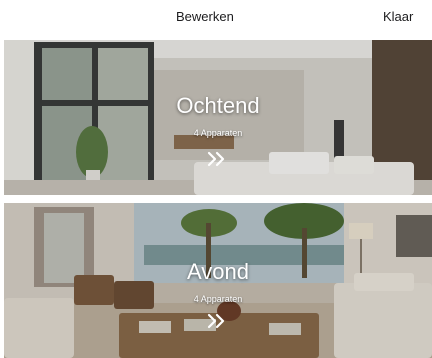  Describe the element at coordinates (218, 271) in the screenshot. I see `scene-title: Avond` at that location.